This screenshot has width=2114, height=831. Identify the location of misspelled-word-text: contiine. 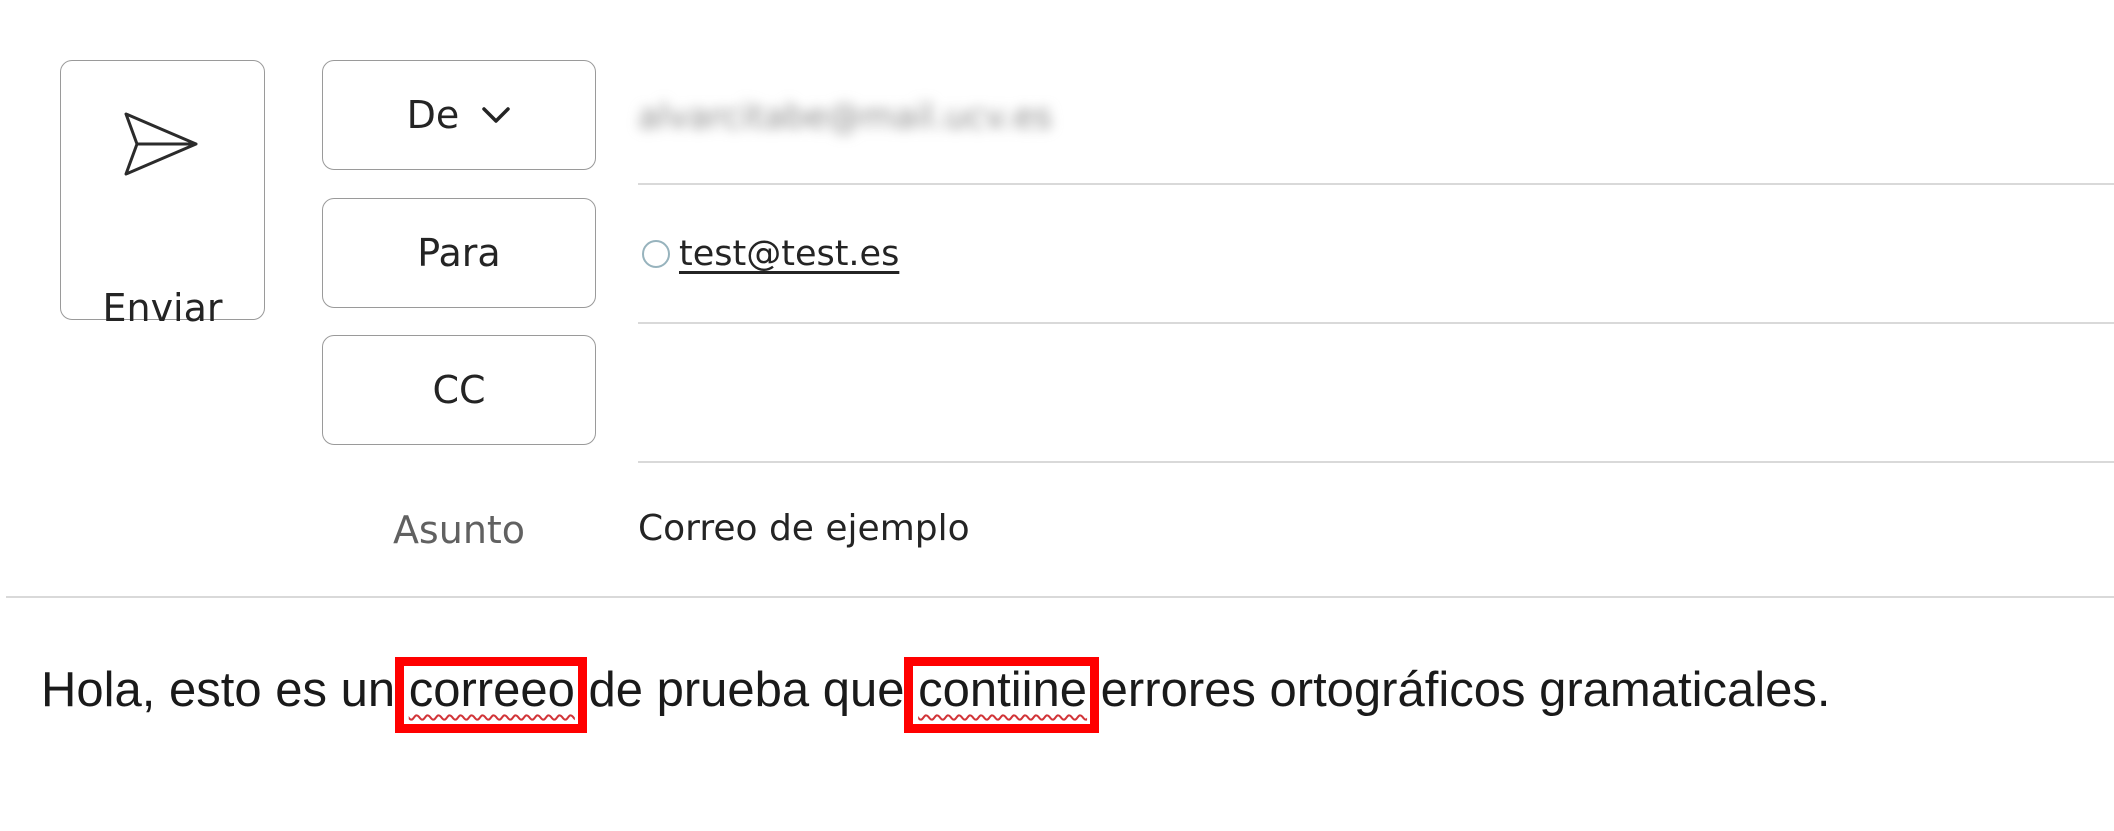
(1003, 690).